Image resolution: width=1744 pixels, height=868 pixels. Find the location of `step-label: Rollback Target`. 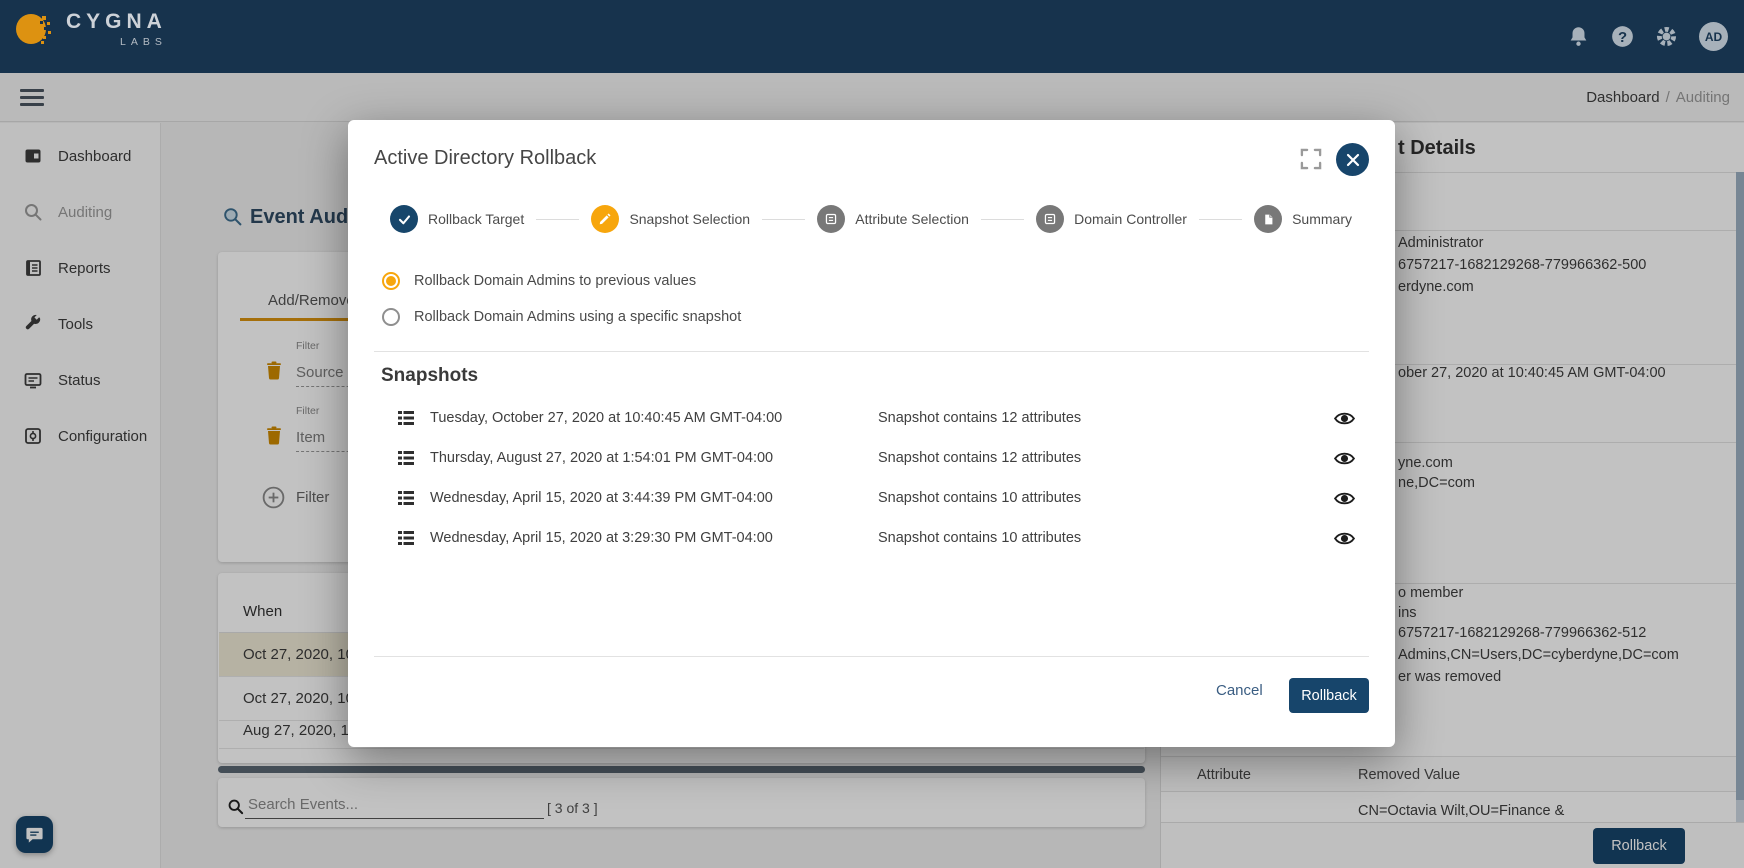

step-label: Rollback Target is located at coordinates (476, 219).